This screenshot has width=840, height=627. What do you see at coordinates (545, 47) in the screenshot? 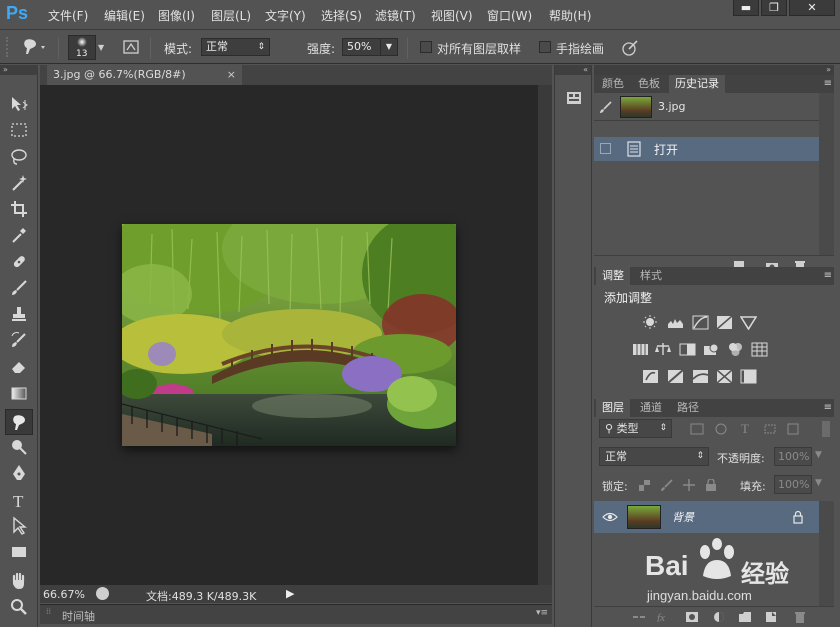
I see `finger-painting-checkbox` at bounding box center [545, 47].